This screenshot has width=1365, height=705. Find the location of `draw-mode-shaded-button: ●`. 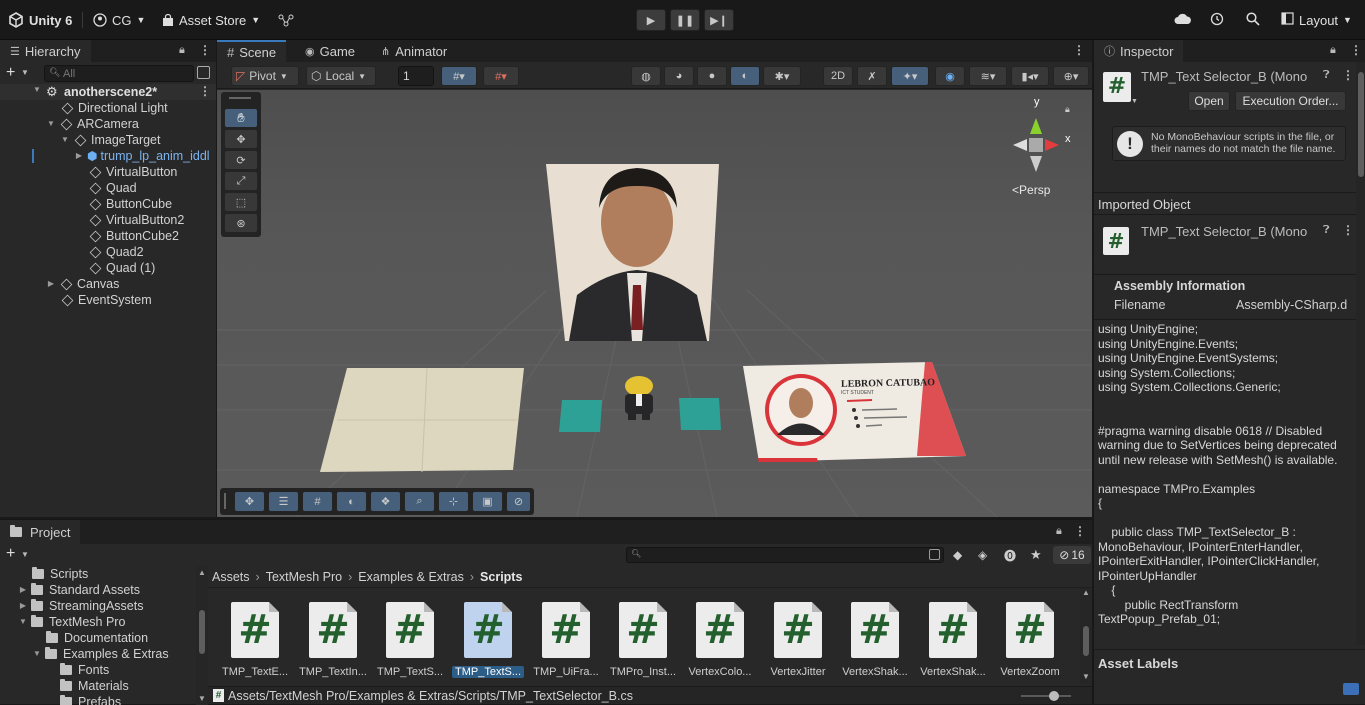

draw-mode-shaded-button: ● is located at coordinates (712, 76).